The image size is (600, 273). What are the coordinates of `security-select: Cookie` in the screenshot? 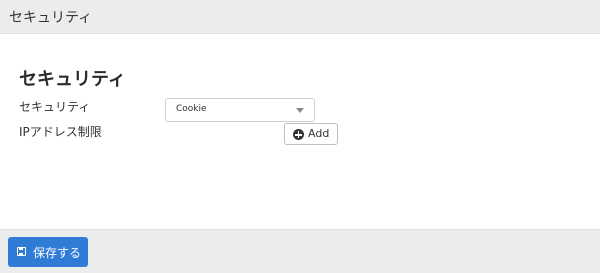 It's located at (240, 110).